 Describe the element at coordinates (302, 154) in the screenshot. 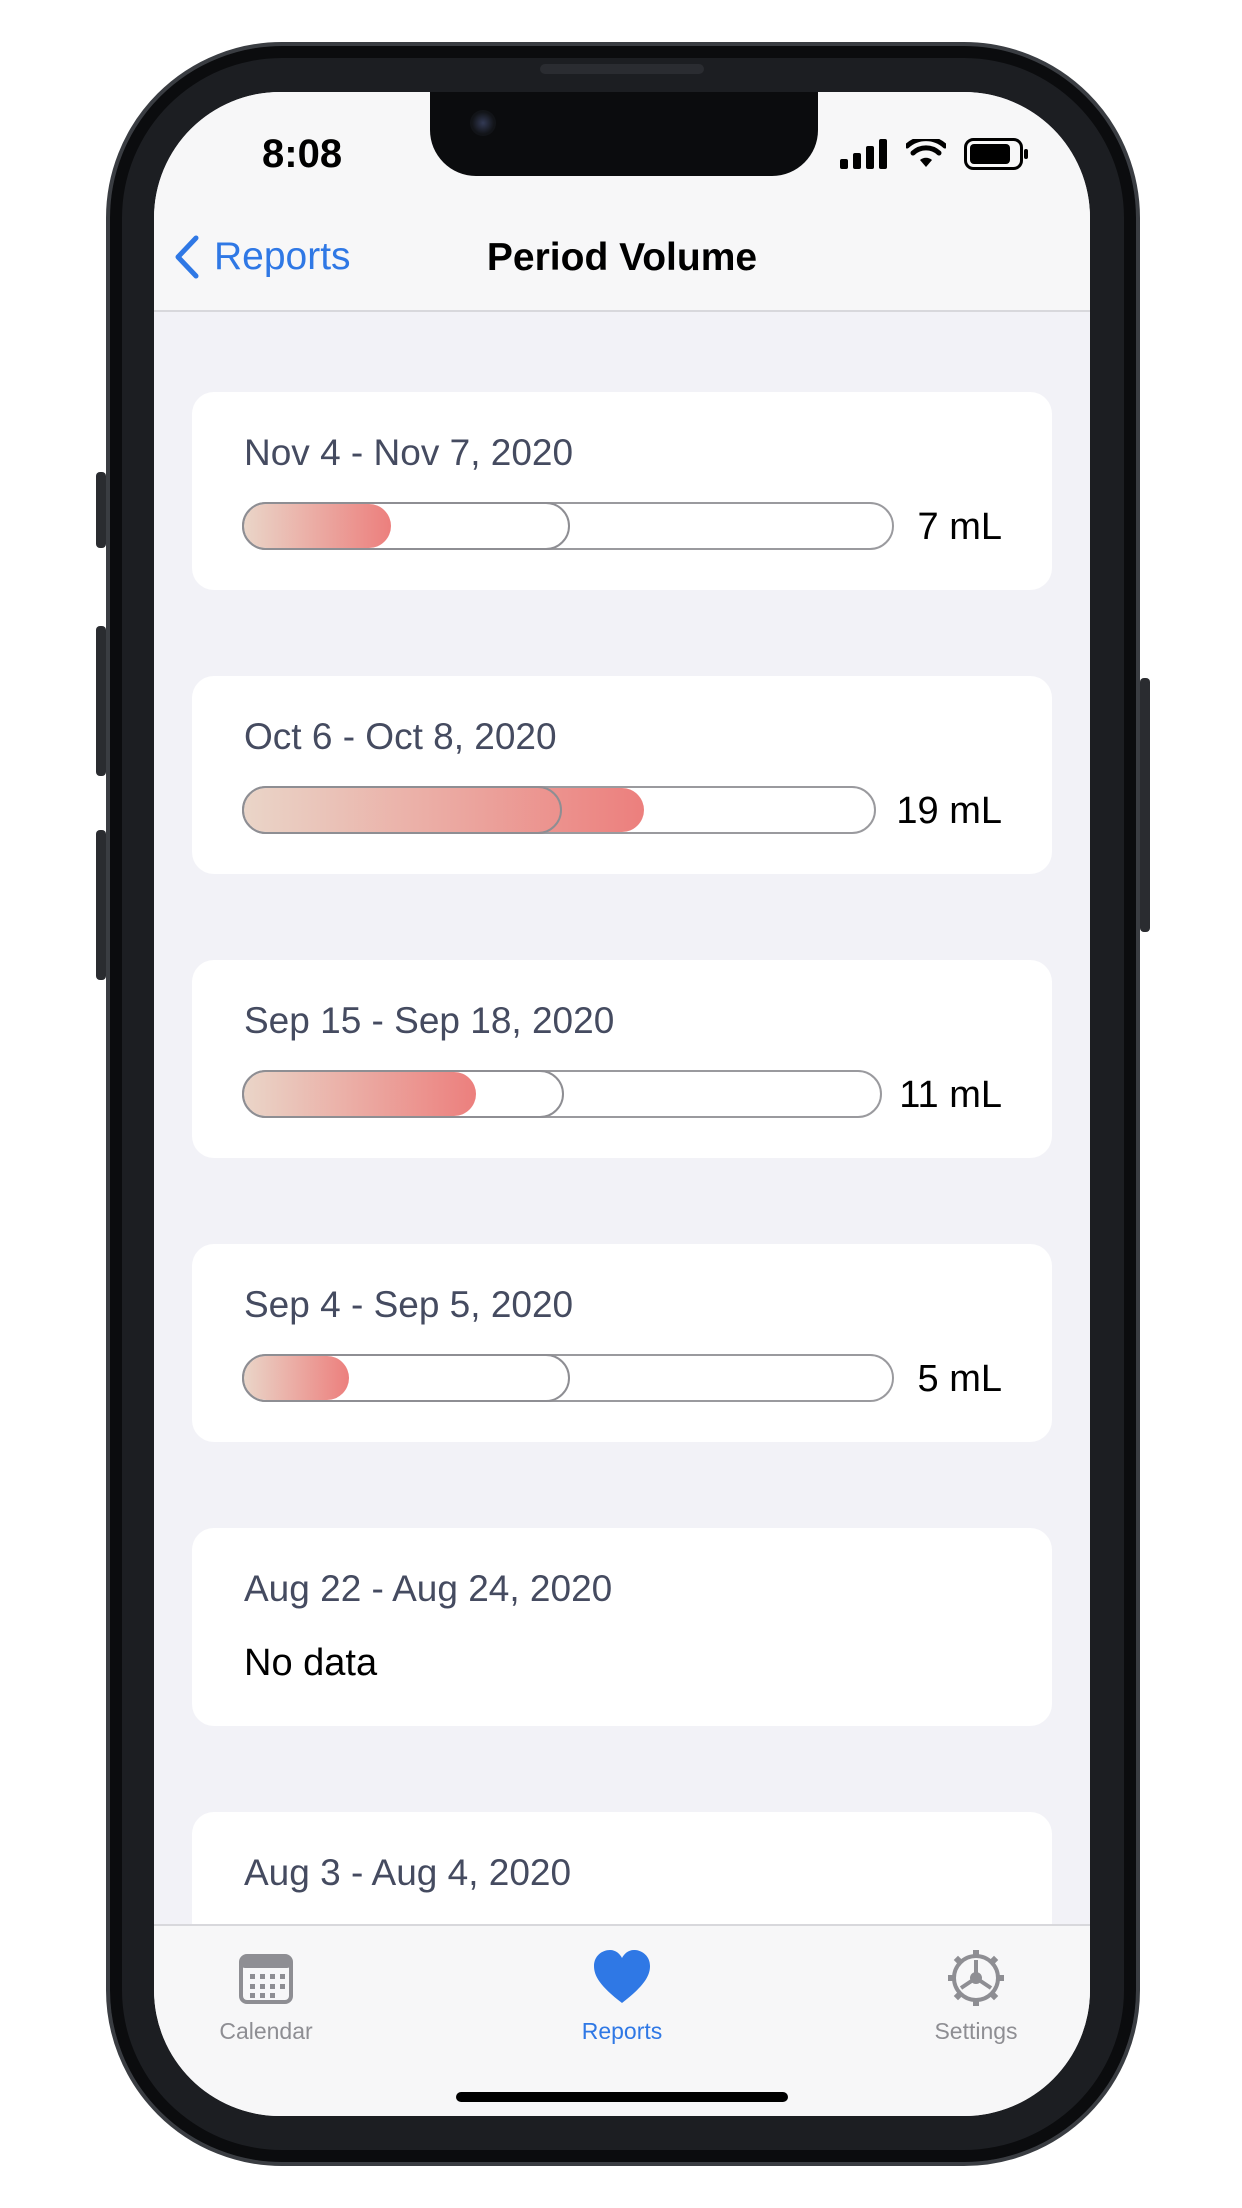

I see `status-time: 8:08` at that location.